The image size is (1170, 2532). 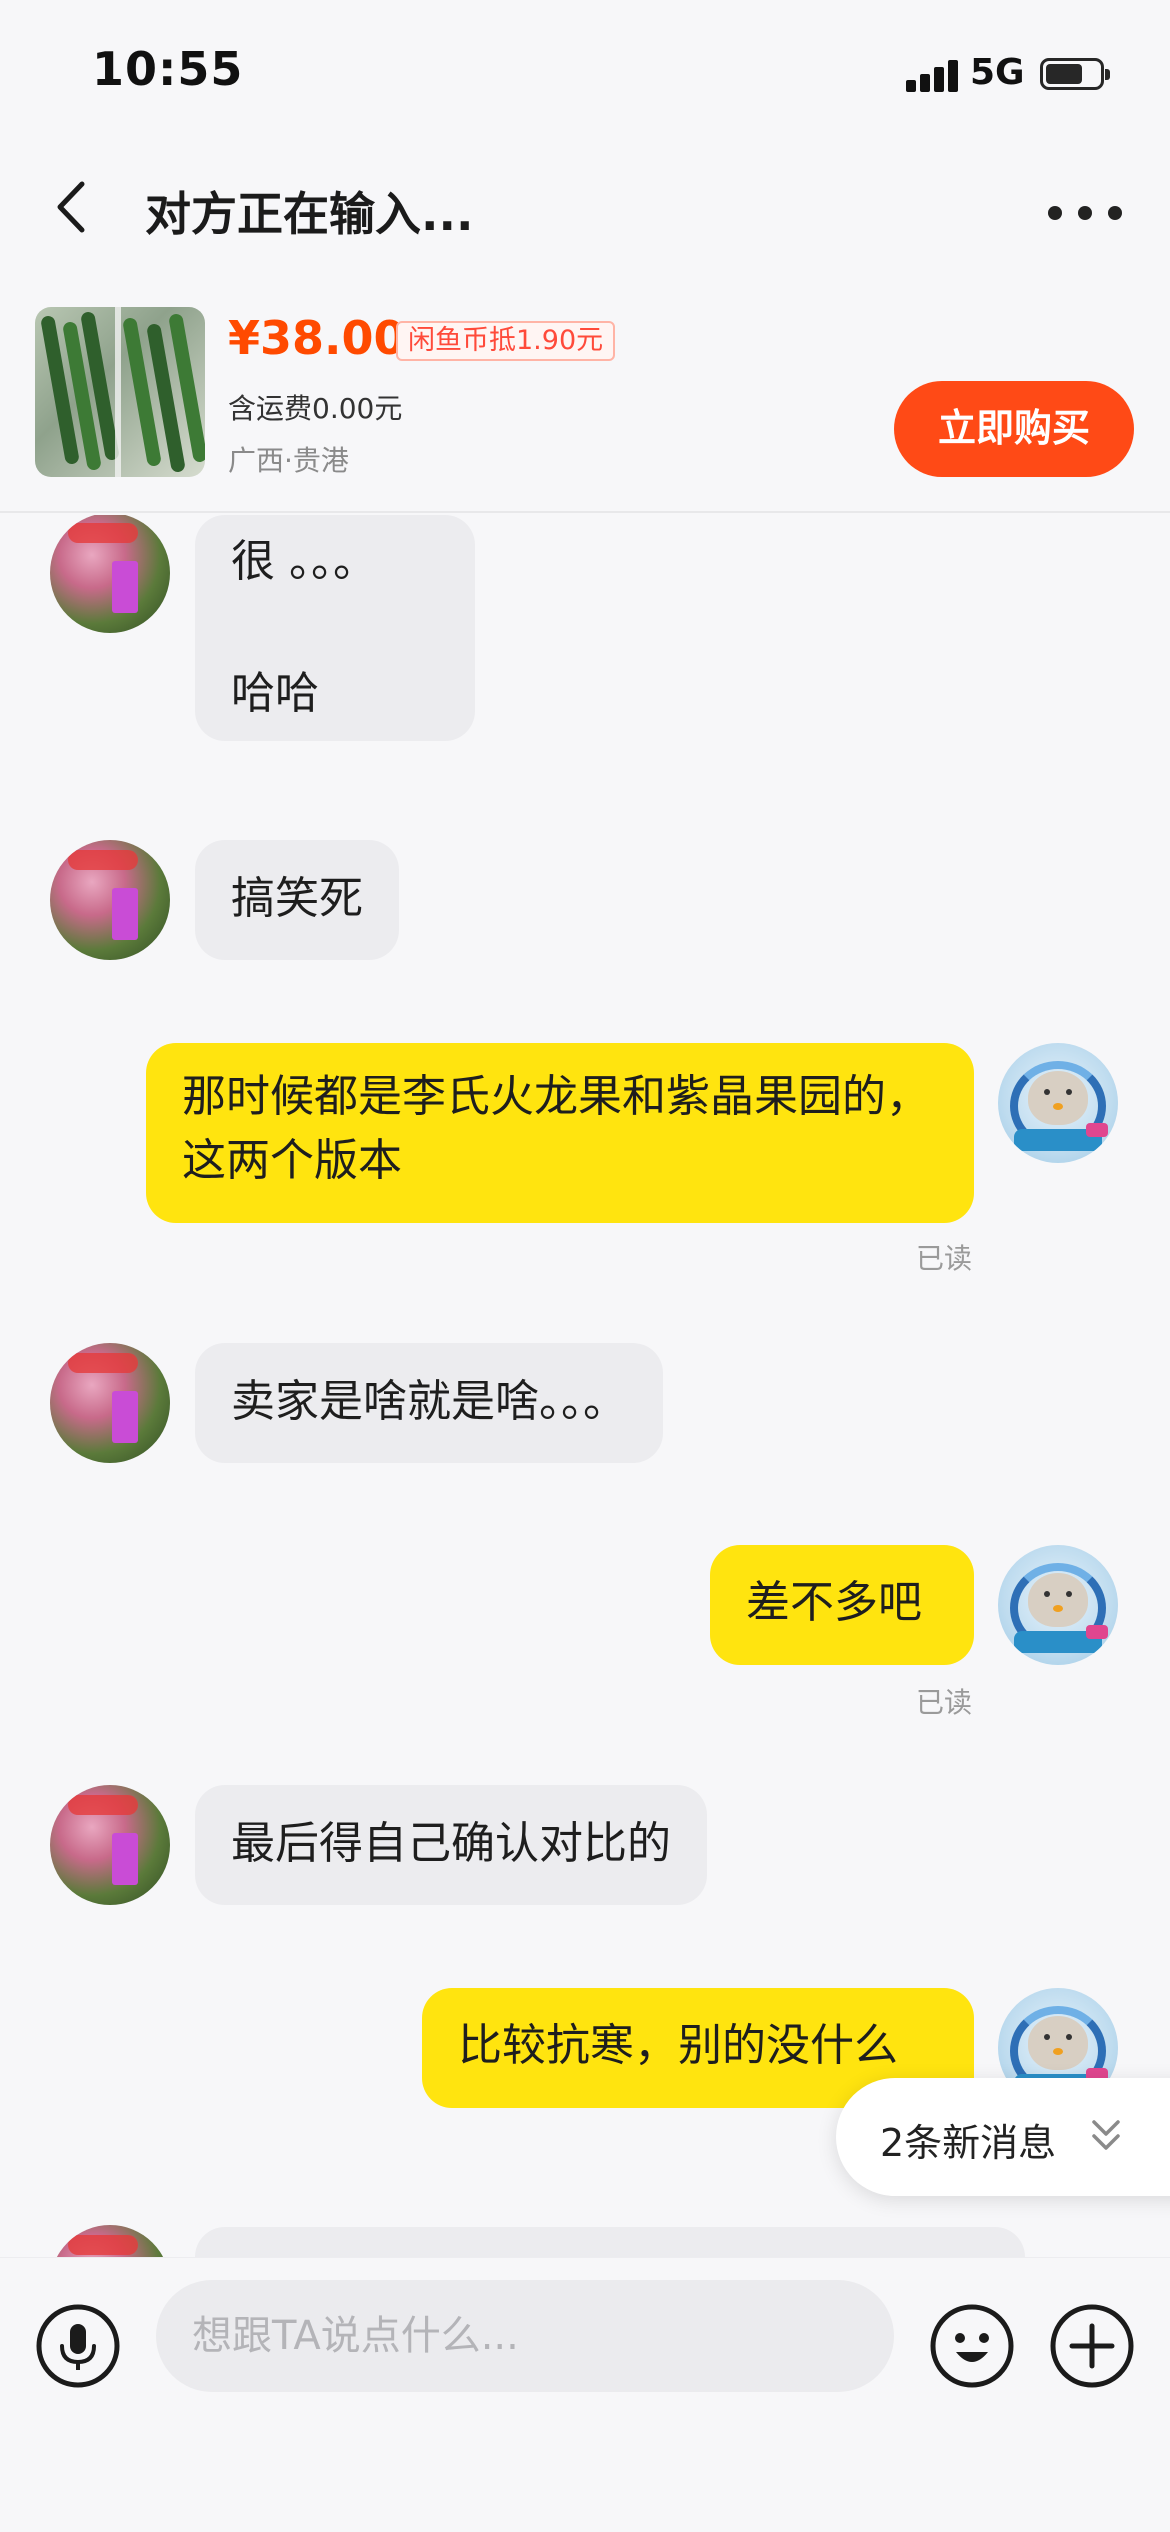 I want to click on message-bubble: 卖家是啥就是啥。。。, so click(x=429, y=1403).